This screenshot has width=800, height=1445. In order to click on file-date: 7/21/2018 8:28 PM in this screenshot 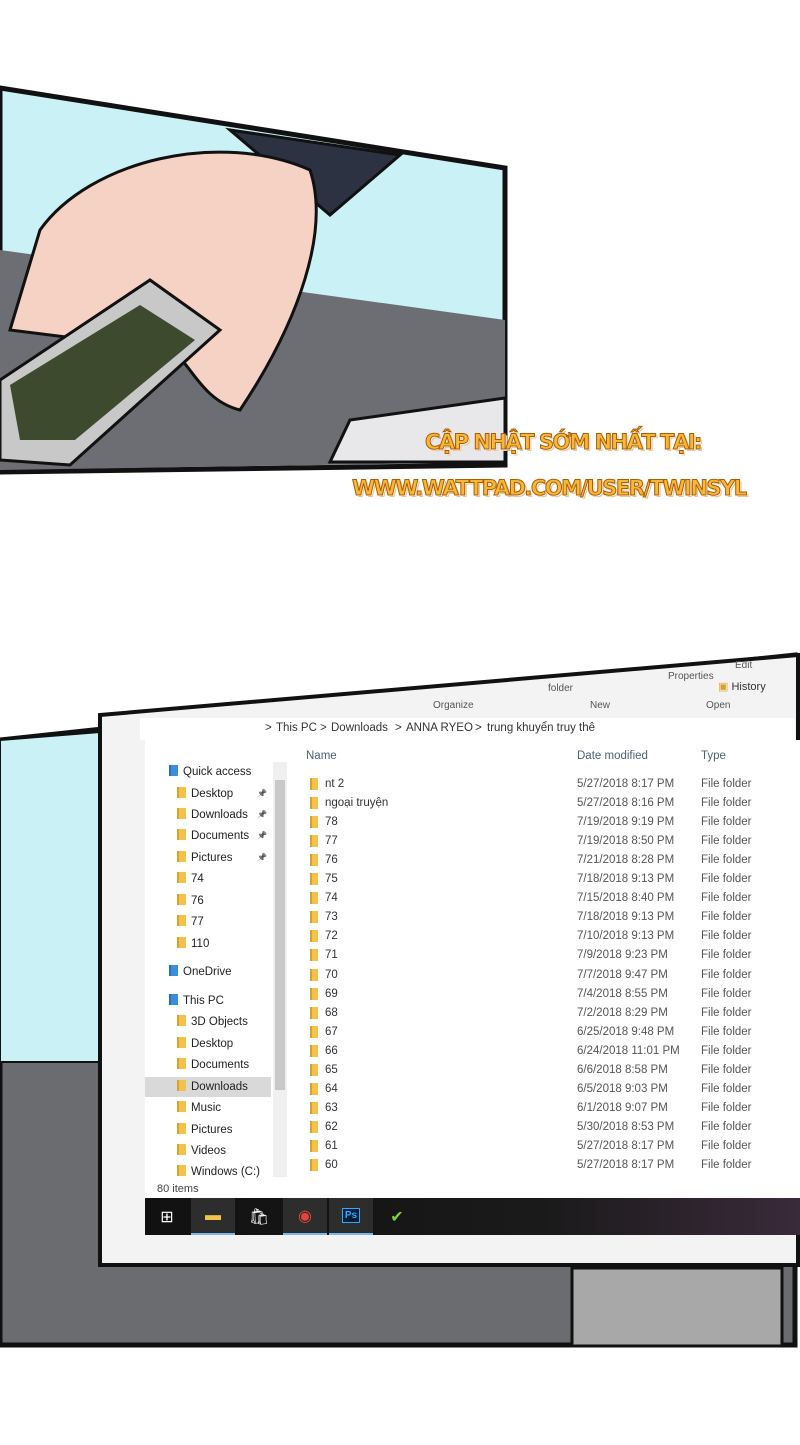, I will do `click(626, 860)`.